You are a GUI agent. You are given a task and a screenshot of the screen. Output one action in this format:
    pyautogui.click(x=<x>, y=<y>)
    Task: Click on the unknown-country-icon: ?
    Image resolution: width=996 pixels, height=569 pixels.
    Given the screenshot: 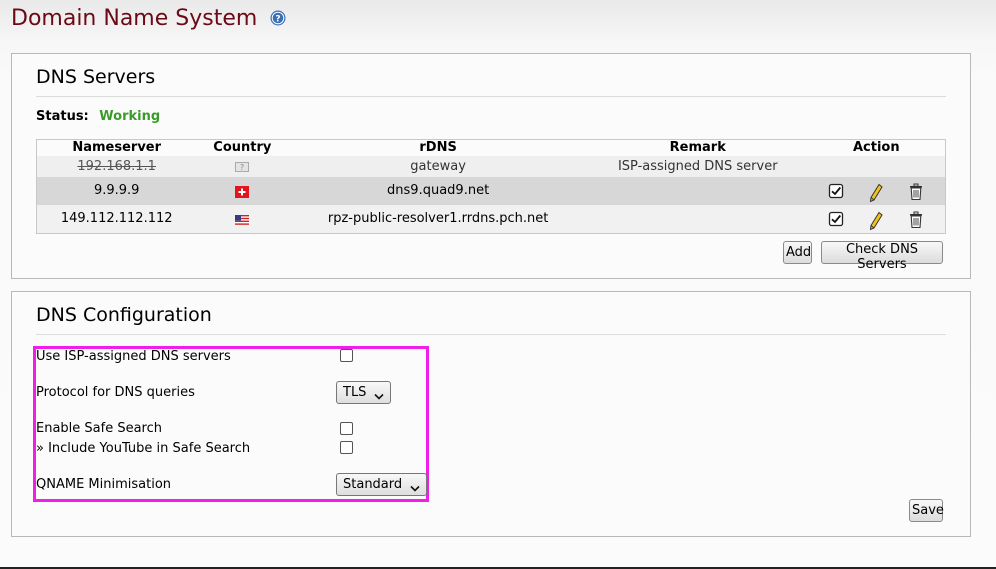 What is the action you would take?
    pyautogui.click(x=242, y=166)
    